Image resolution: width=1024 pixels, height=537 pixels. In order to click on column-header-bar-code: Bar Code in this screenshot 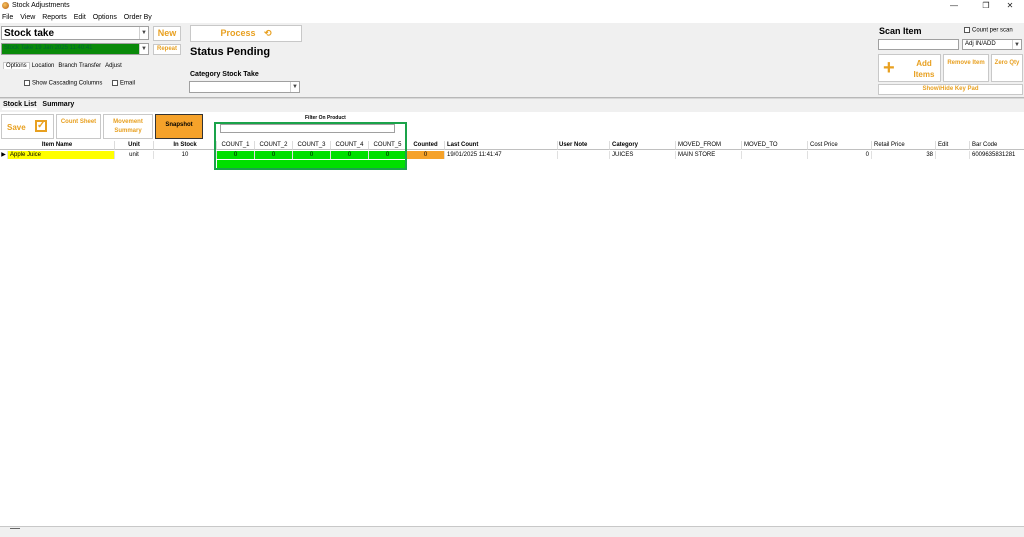, I will do `click(997, 145)`.